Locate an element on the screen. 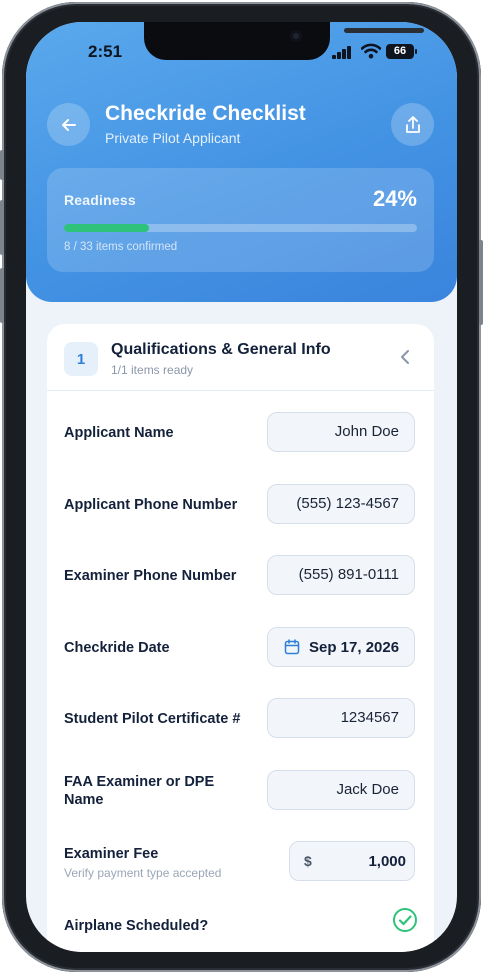 Image resolution: width=483 pixels, height=974 pixels. checkride-date-label: Checkride Date is located at coordinates (117, 648).